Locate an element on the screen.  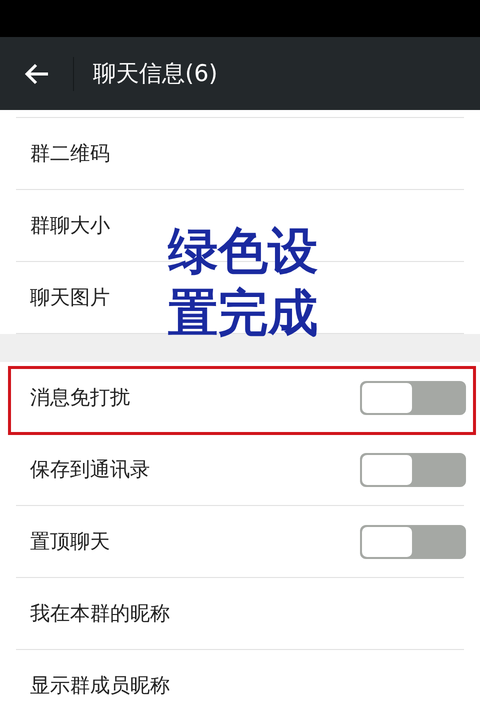
window-title: 聊天信息(6) is located at coordinates (155, 74).